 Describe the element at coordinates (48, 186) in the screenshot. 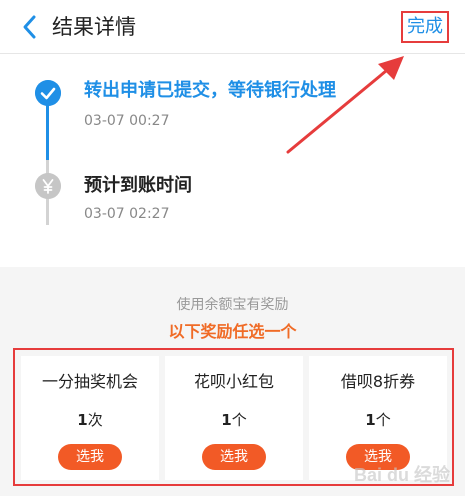

I see `yen-circle-icon` at that location.